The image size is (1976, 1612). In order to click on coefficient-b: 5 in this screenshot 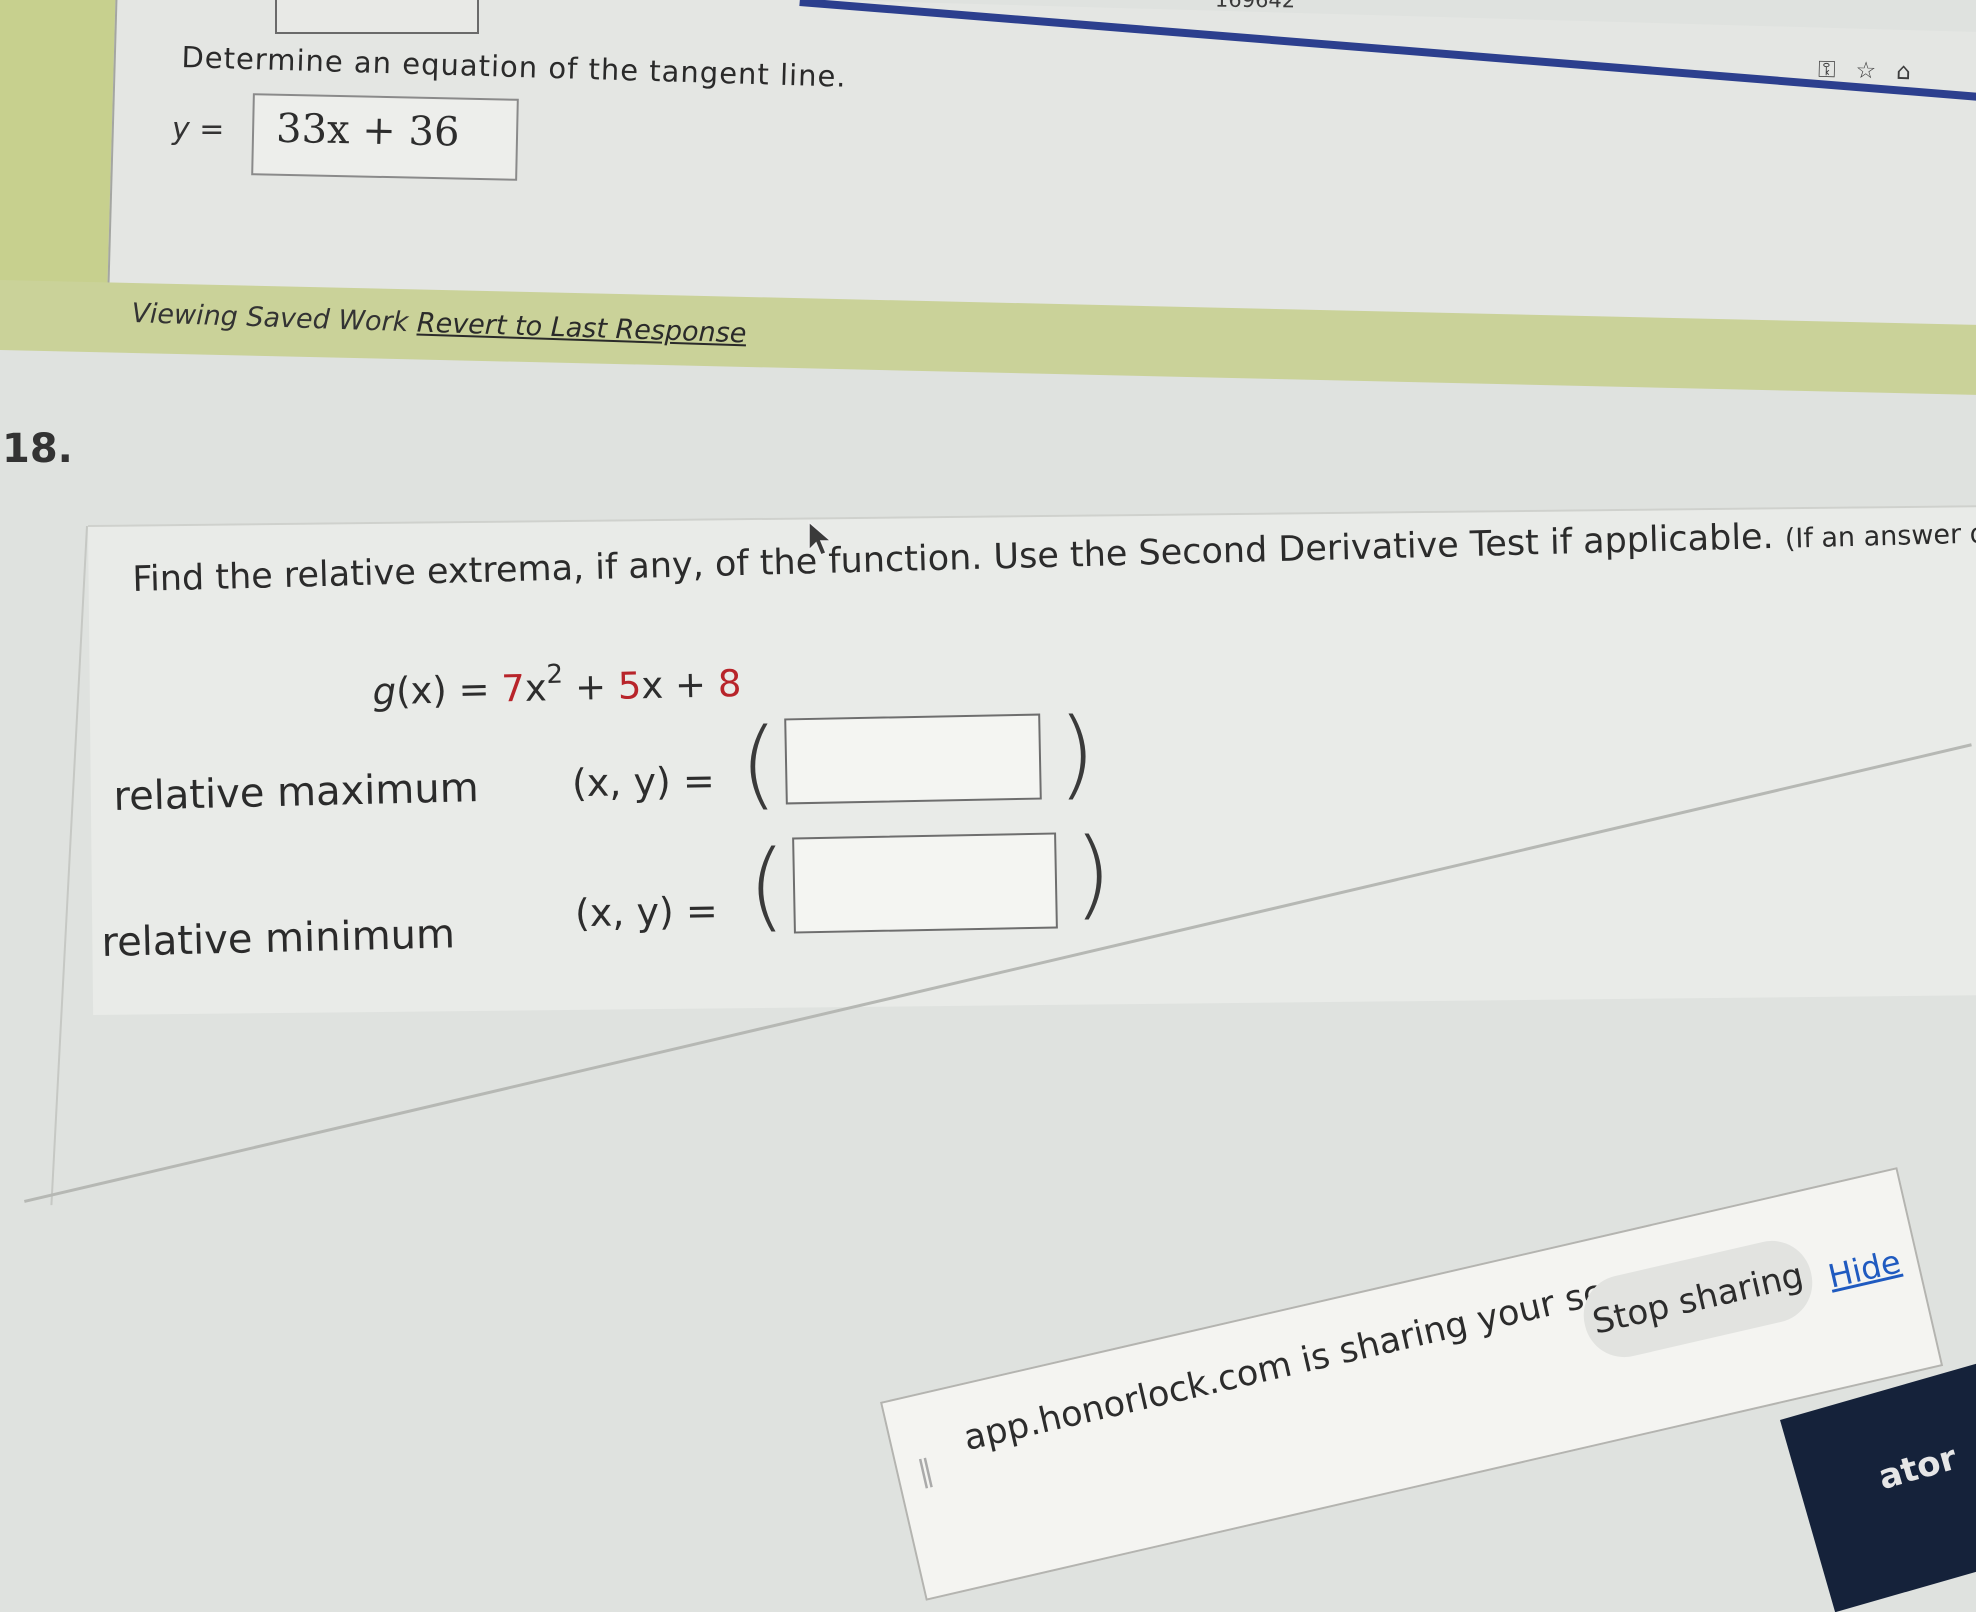, I will do `click(629, 686)`.